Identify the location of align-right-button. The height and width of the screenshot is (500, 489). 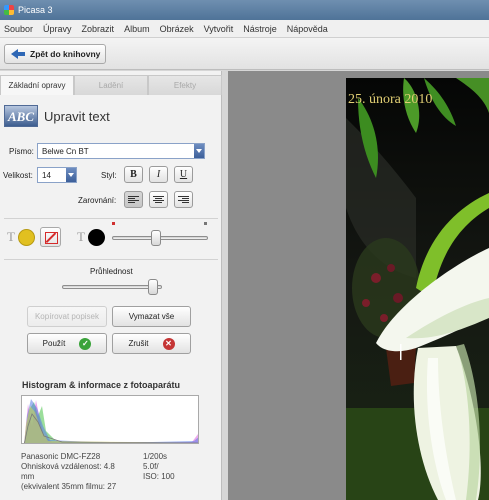
(183, 199).